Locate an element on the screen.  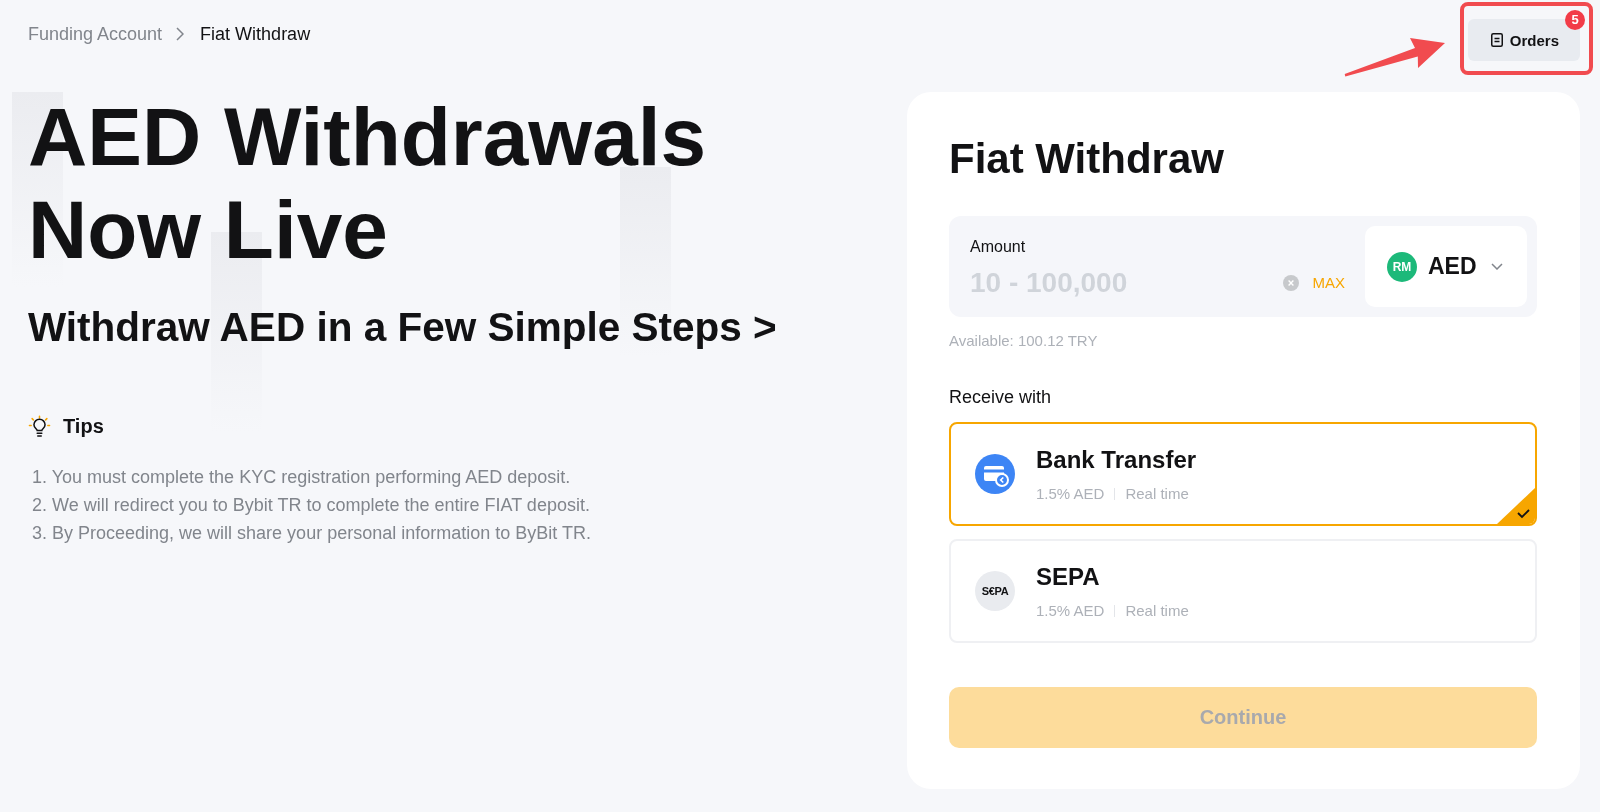
currency-logo: RM is located at coordinates (1402, 266).